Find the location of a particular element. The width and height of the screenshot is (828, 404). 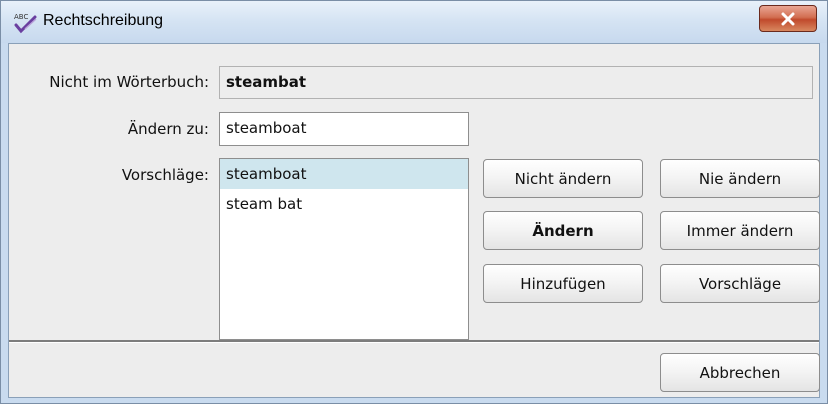

svg-text: ABC is located at coordinates (21, 17).